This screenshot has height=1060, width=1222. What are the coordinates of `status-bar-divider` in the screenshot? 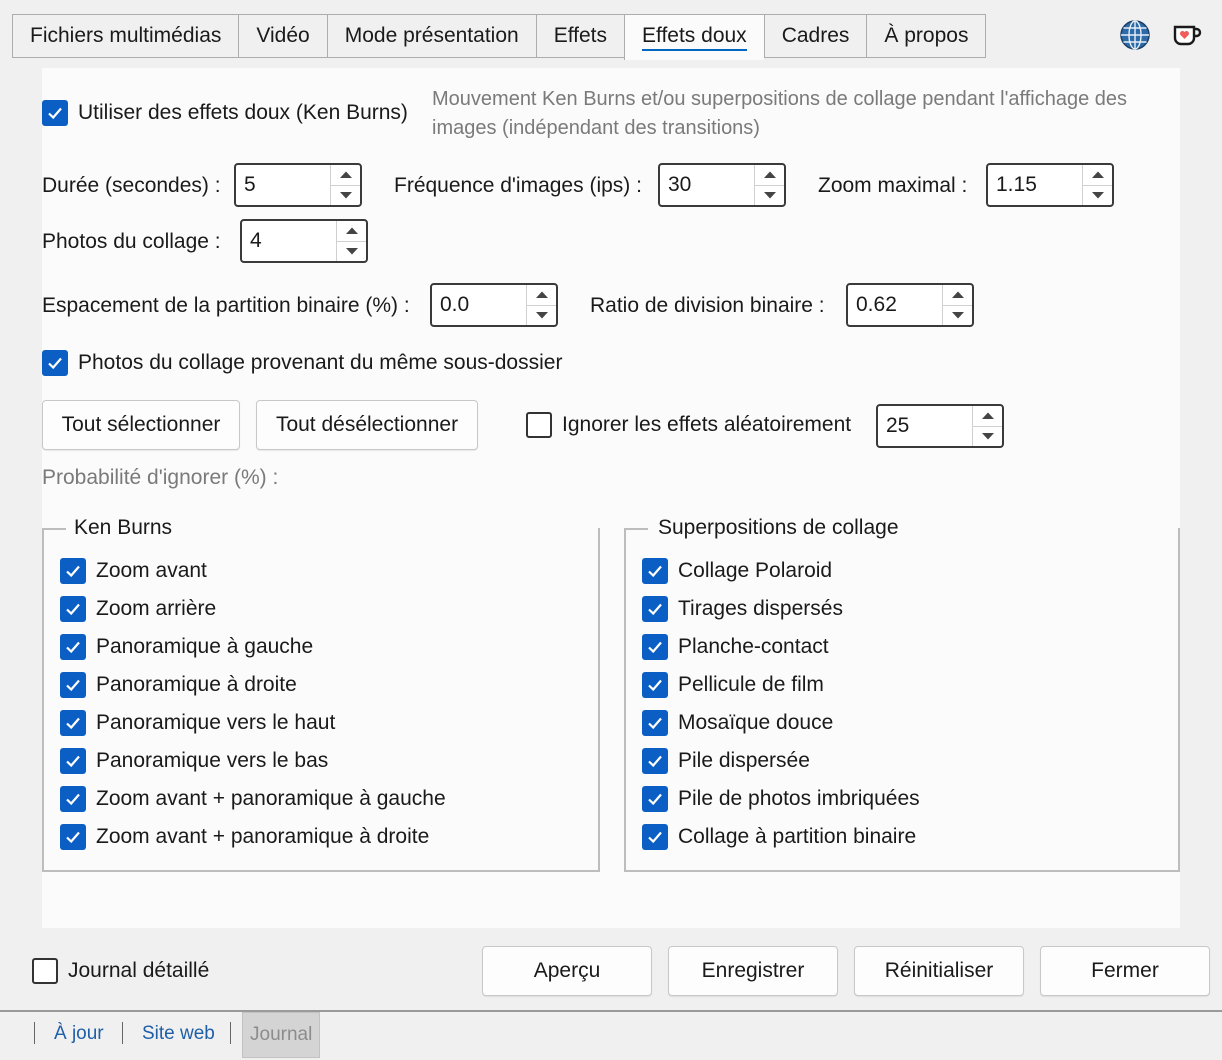 It's located at (611, 1011).